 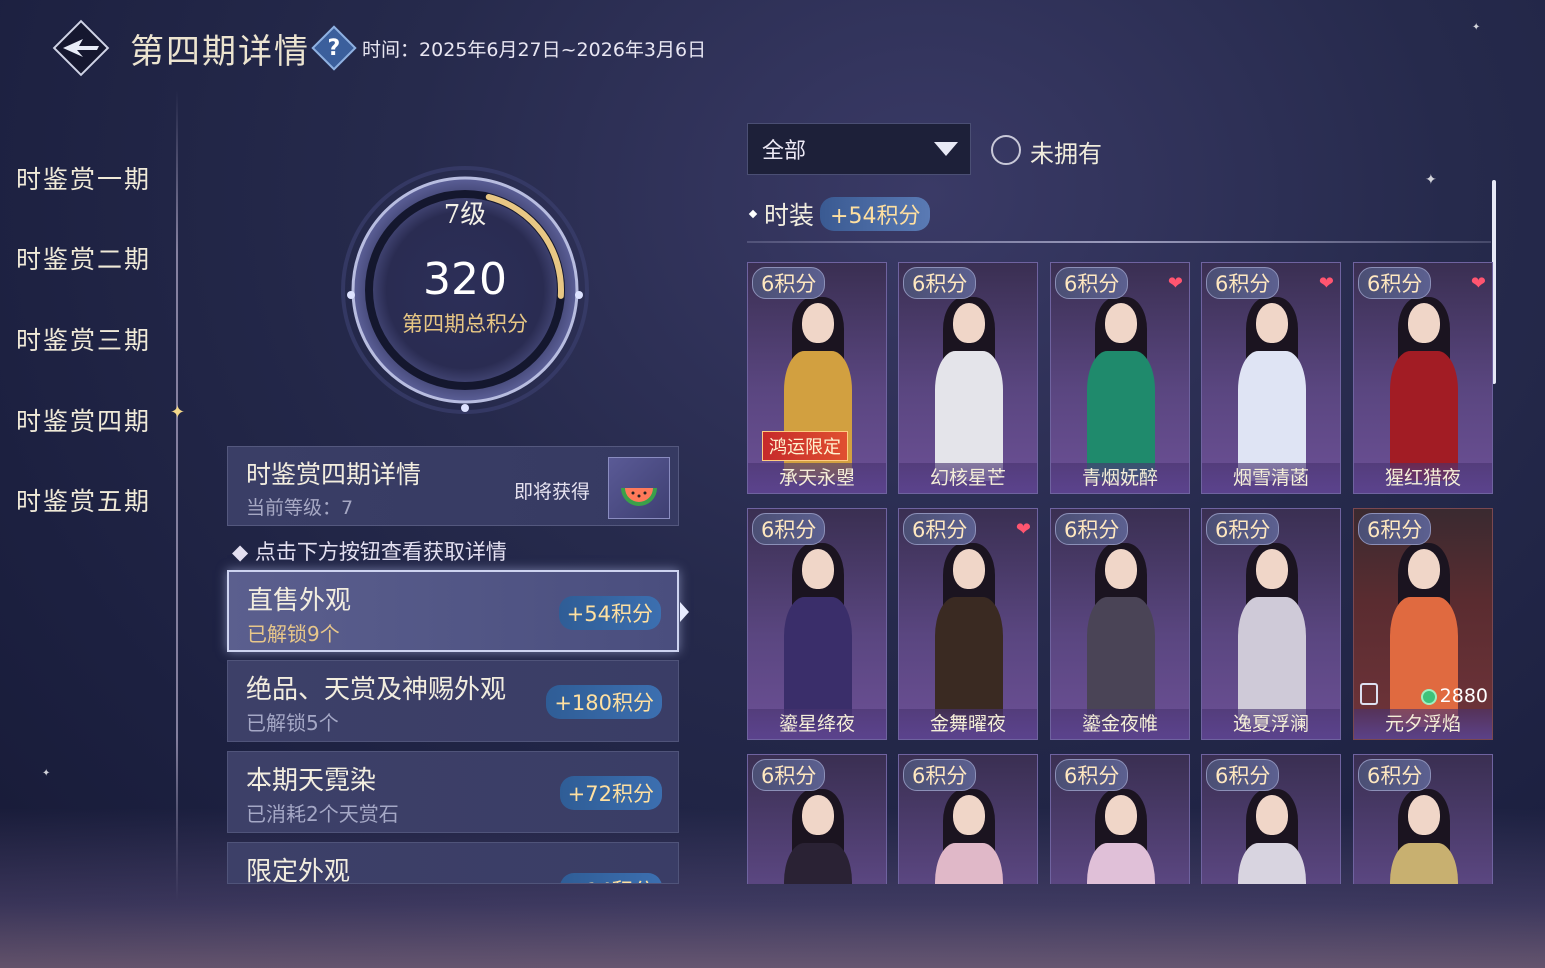 I want to click on unowned-radio, so click(x=1006, y=150).